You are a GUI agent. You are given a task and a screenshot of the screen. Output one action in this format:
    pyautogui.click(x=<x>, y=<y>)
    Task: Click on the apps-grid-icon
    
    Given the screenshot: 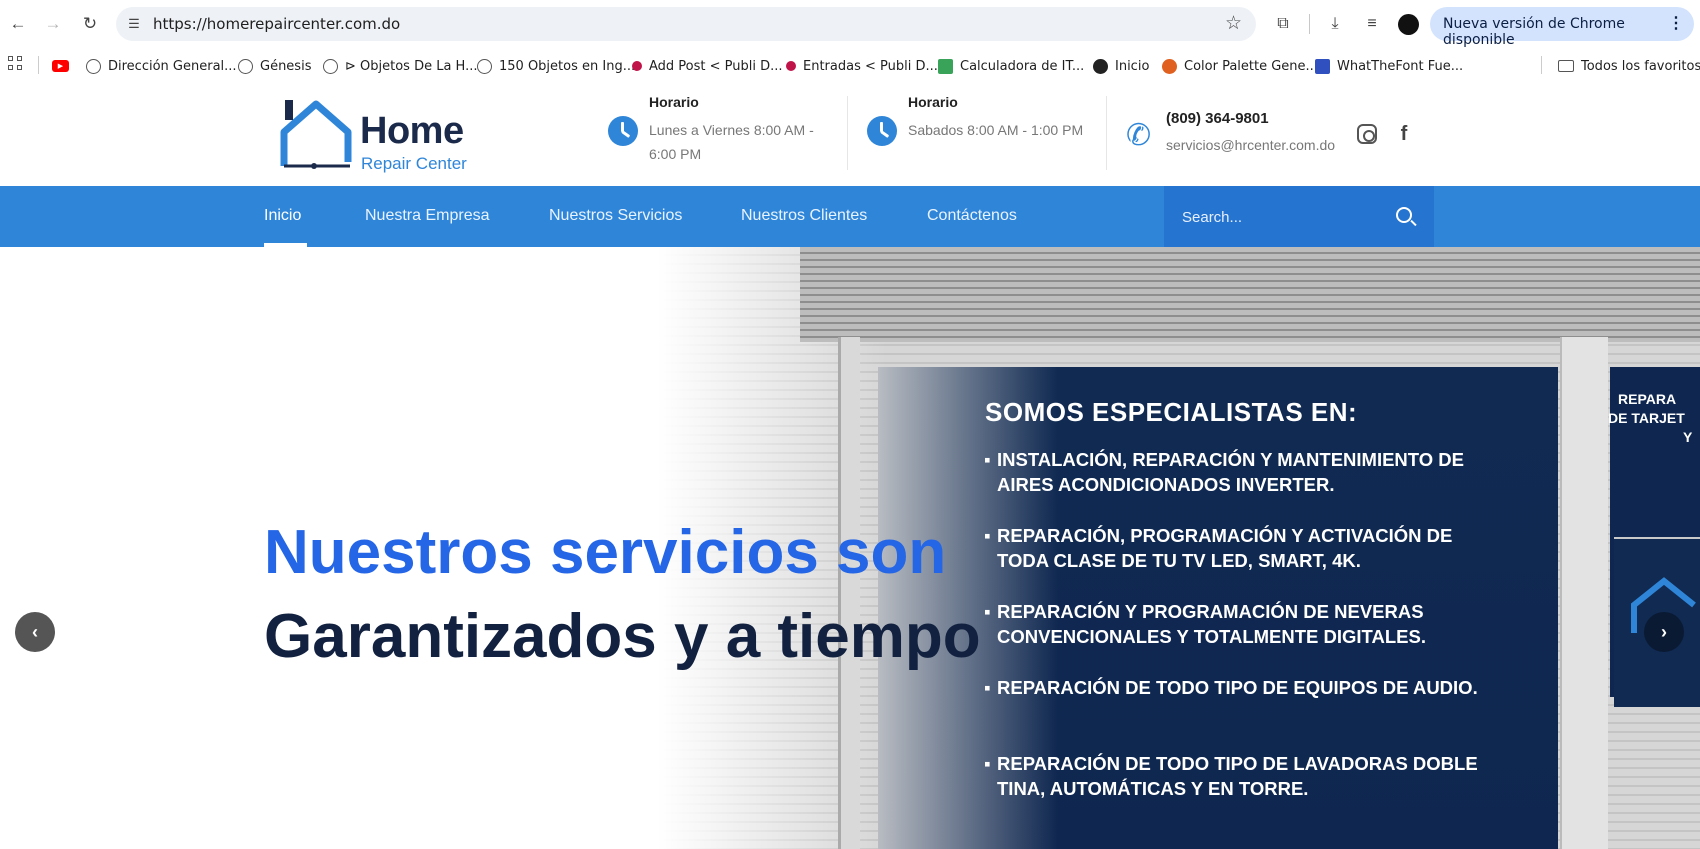 What is the action you would take?
    pyautogui.click(x=17, y=65)
    